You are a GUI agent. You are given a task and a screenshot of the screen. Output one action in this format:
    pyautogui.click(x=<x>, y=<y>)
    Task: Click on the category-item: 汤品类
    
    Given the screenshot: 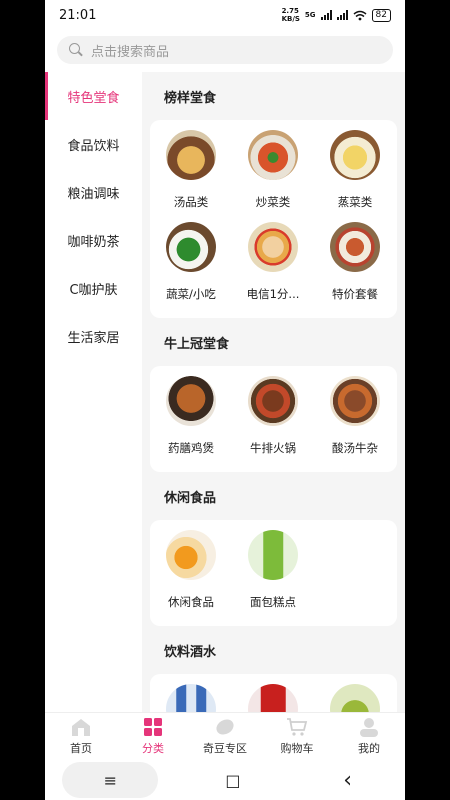 What is the action you would take?
    pyautogui.click(x=191, y=173)
    